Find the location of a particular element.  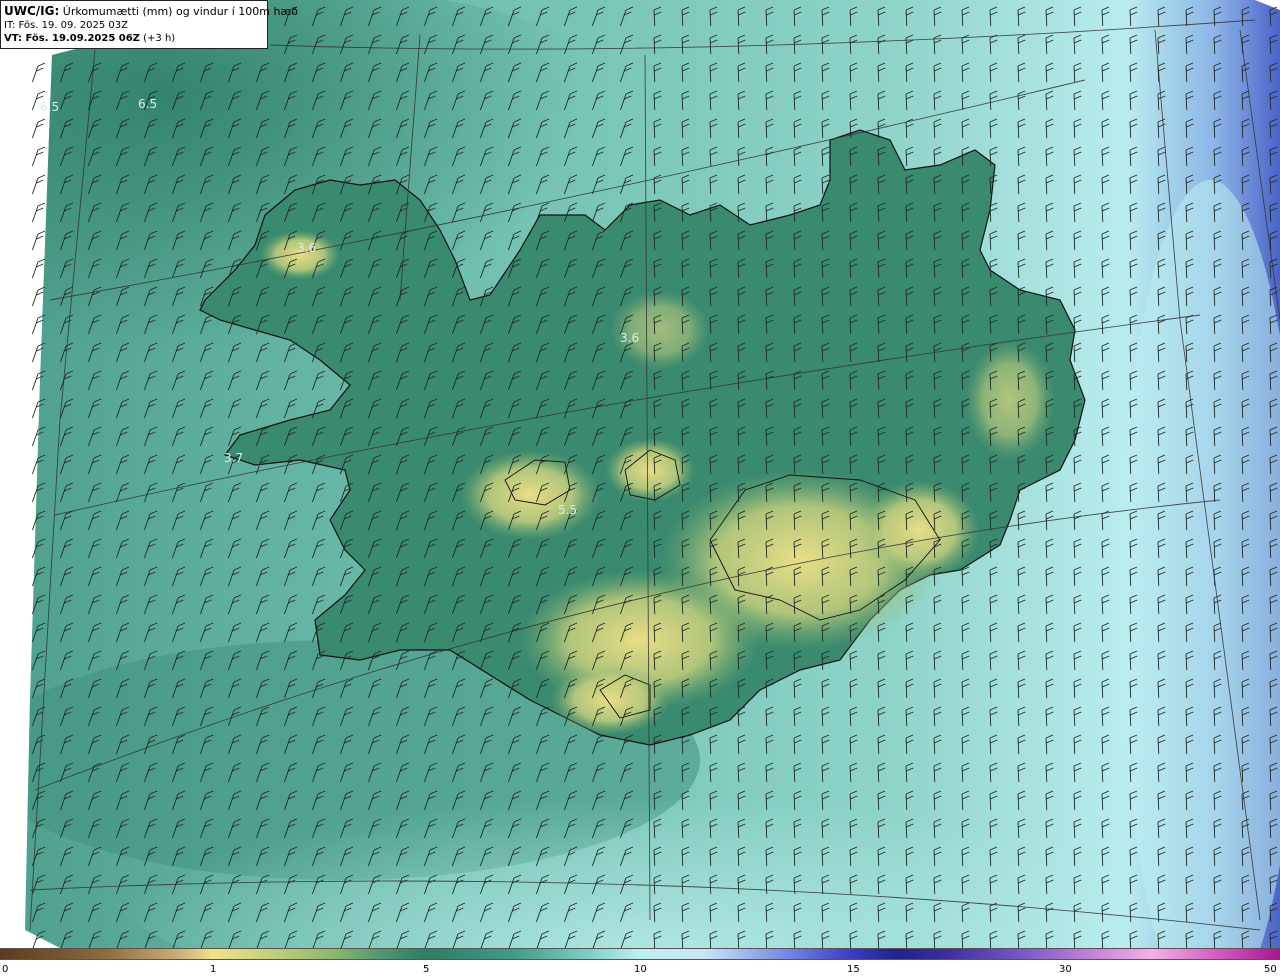

colorbar-tick: 1 is located at coordinates (213, 969).